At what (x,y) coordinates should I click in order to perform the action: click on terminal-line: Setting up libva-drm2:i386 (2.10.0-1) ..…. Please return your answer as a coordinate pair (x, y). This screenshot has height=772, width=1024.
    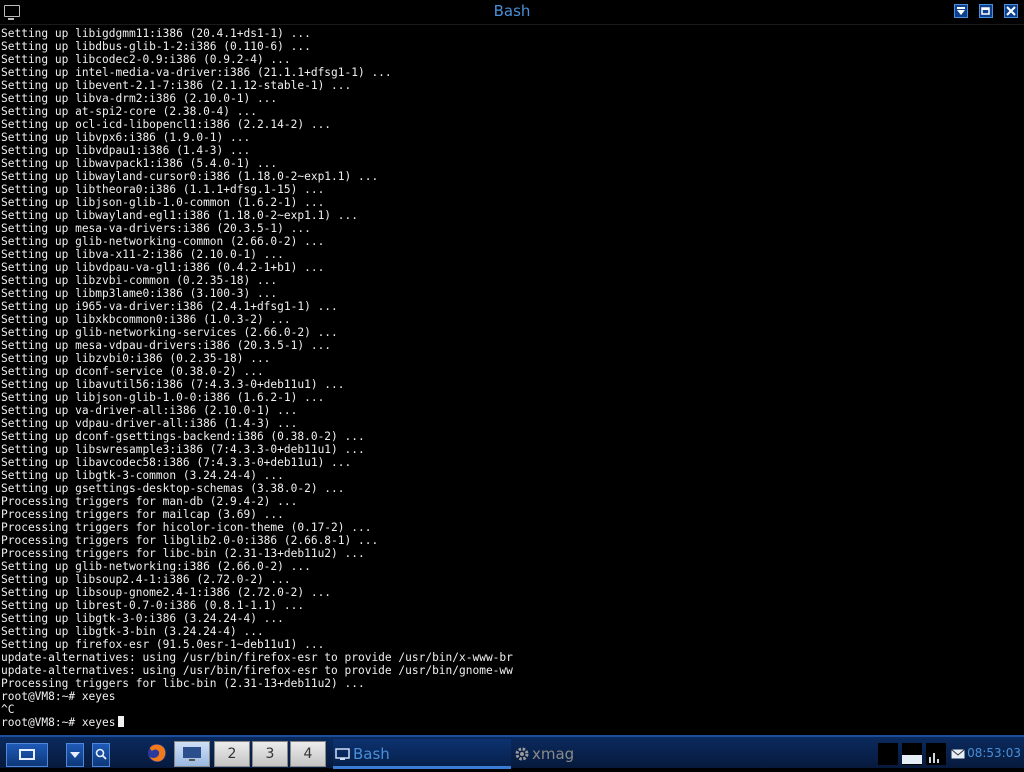
    Looking at the image, I should click on (139, 98).